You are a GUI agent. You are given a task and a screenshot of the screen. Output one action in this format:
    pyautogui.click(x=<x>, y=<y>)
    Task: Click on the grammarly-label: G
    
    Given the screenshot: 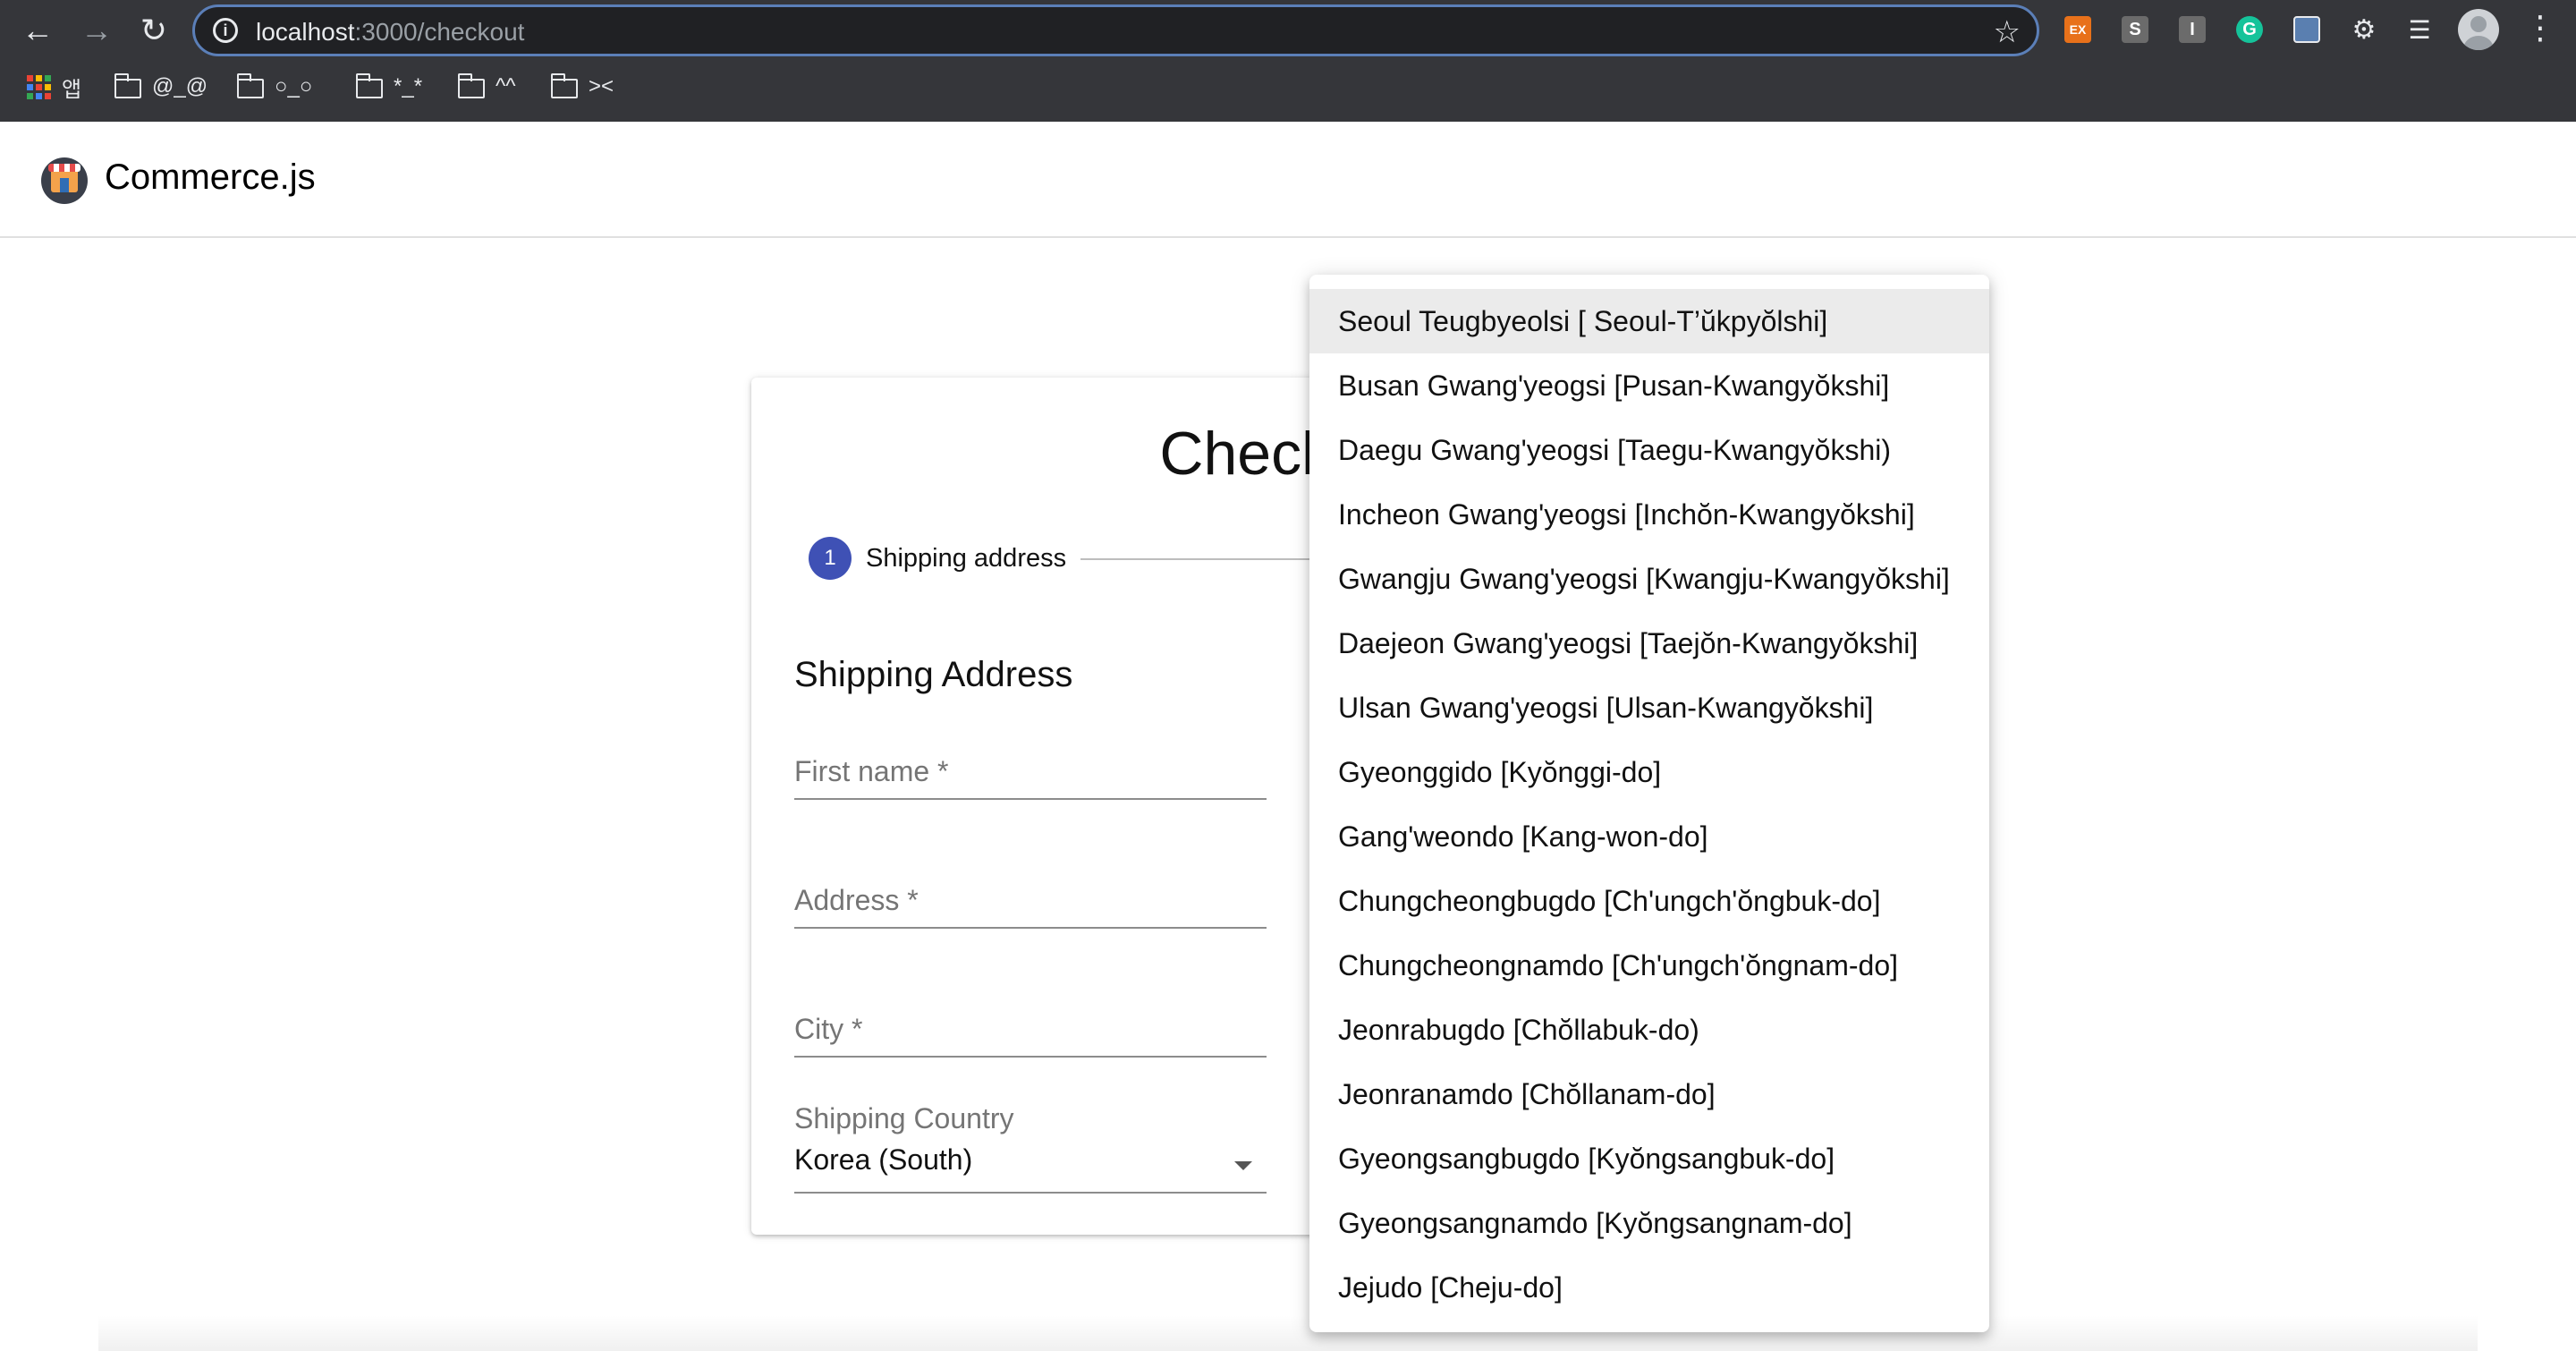 What is the action you would take?
    pyautogui.click(x=2249, y=29)
    